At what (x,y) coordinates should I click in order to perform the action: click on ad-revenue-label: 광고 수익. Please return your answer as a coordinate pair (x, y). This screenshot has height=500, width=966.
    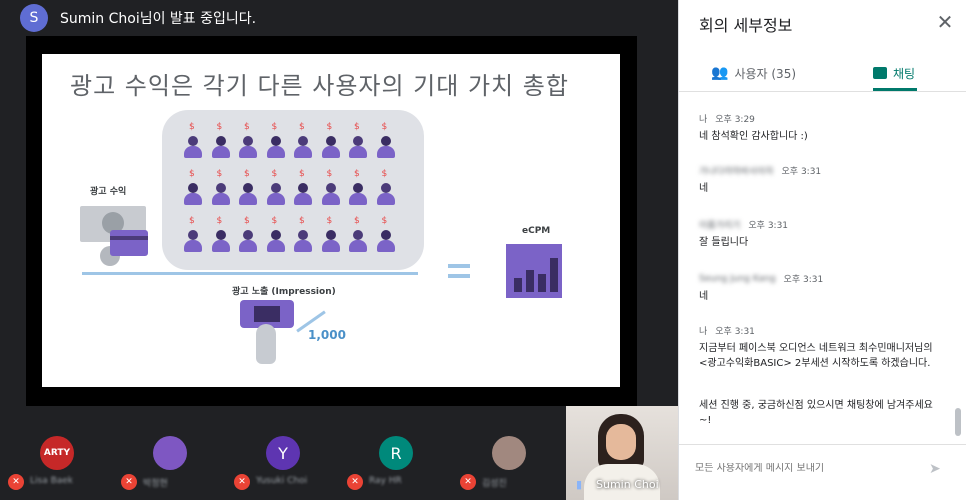
    Looking at the image, I should click on (108, 192).